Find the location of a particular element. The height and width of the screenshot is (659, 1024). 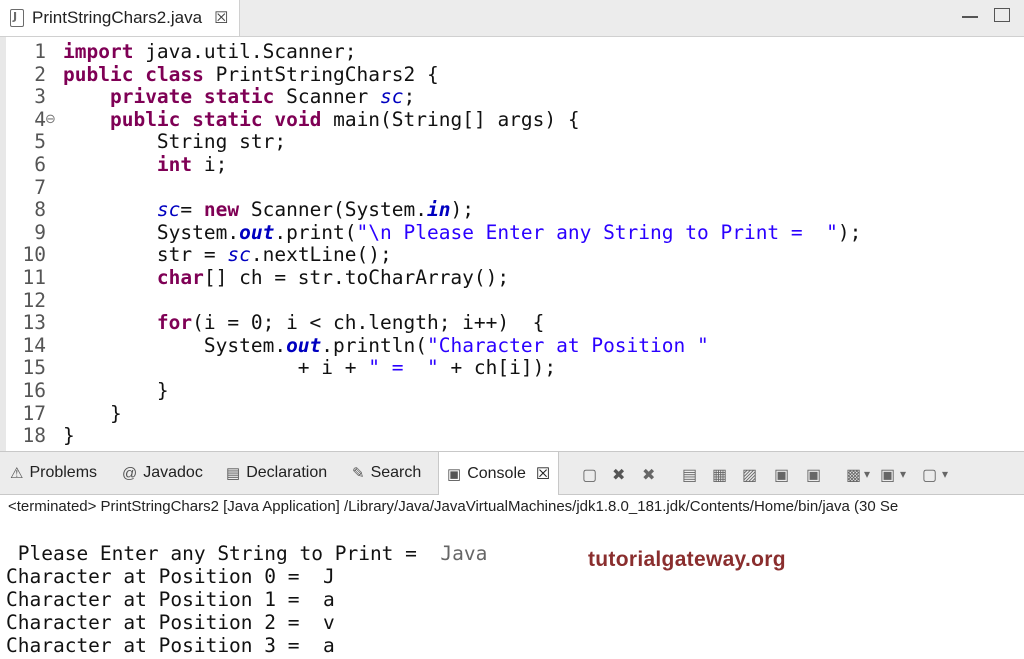

console-user-input: Java is located at coordinates (464, 553).